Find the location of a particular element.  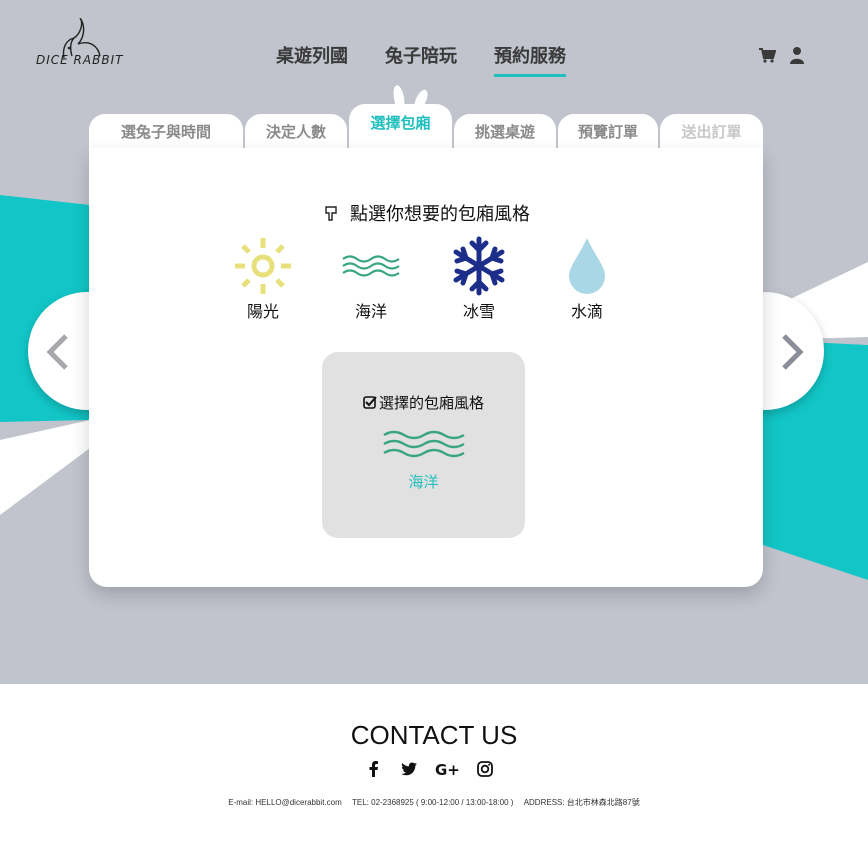

svg-text: G+ is located at coordinates (447, 769).